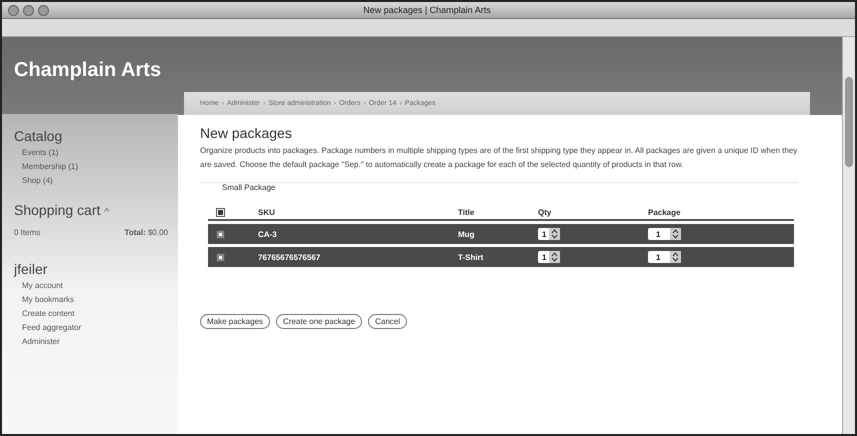  Describe the element at coordinates (466, 234) in the screenshot. I see `table-cell: Mug` at that location.